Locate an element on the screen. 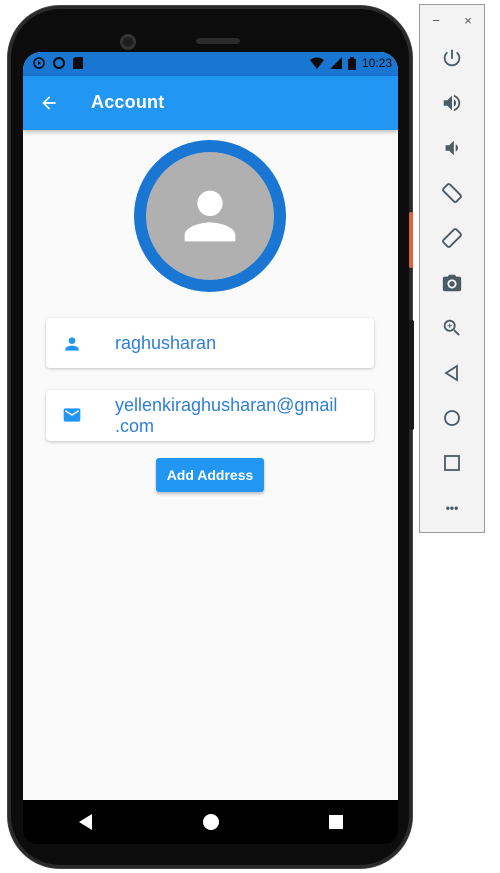 The height and width of the screenshot is (873, 500). play-store-icon is located at coordinates (39, 63).